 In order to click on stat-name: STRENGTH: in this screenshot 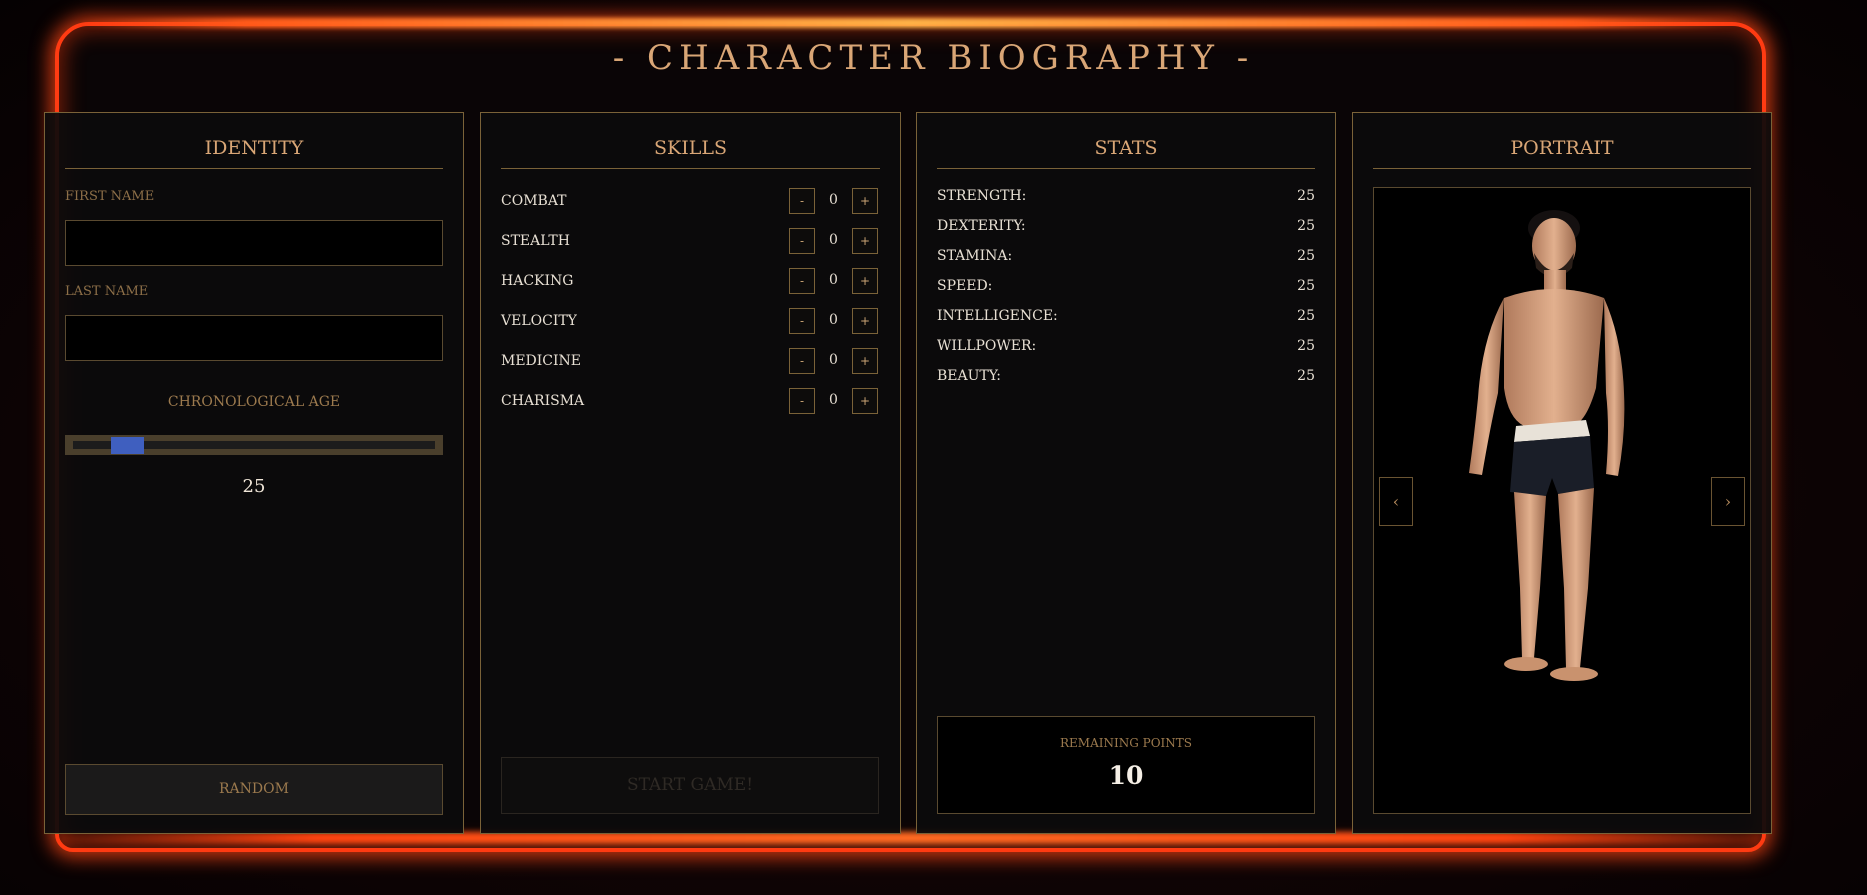, I will do `click(982, 196)`.